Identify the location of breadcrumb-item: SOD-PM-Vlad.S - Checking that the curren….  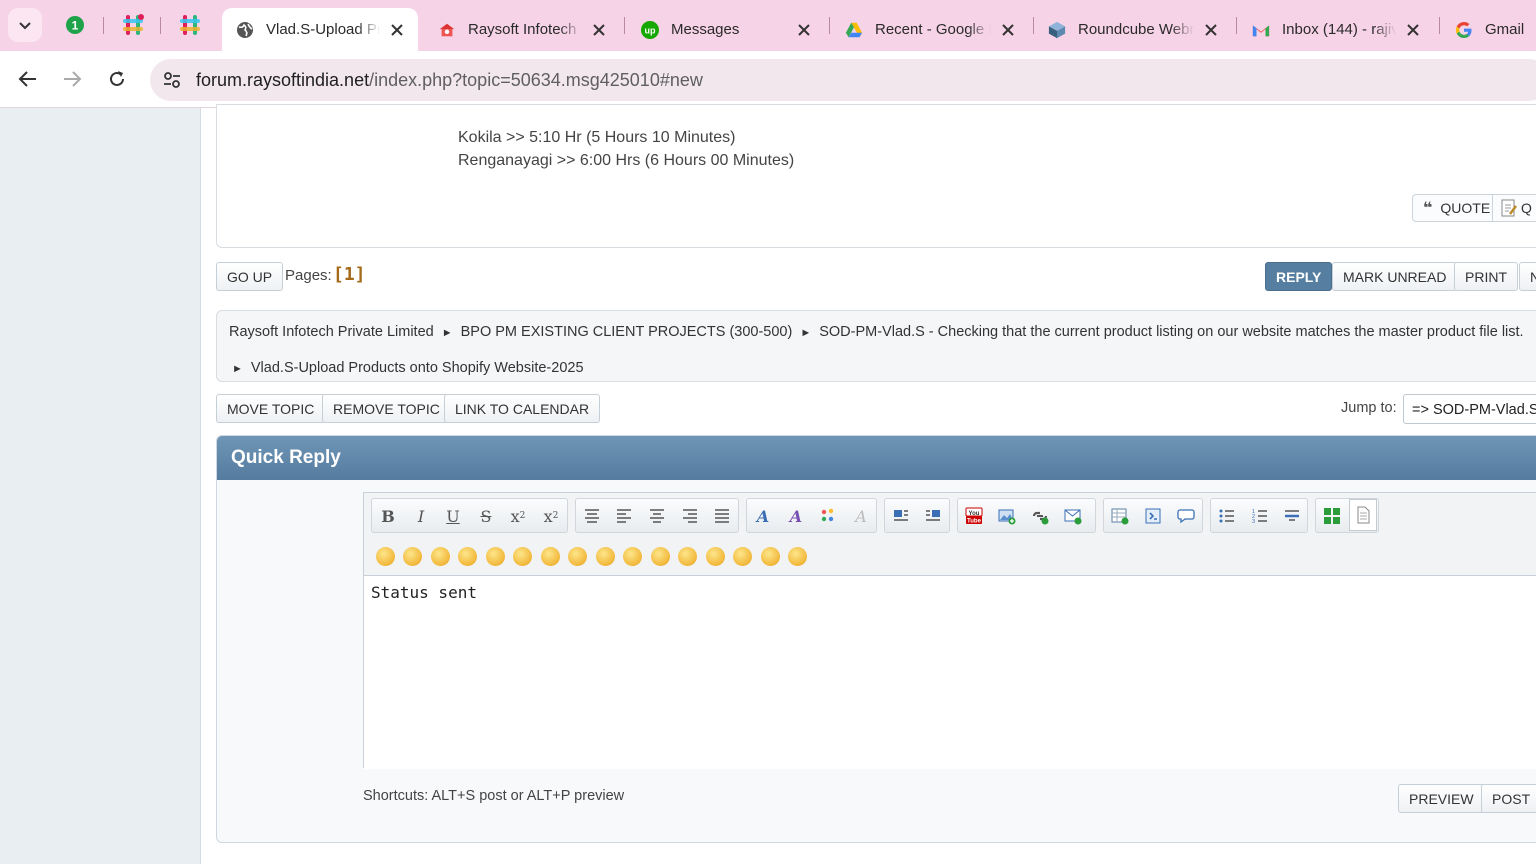
(1171, 332).